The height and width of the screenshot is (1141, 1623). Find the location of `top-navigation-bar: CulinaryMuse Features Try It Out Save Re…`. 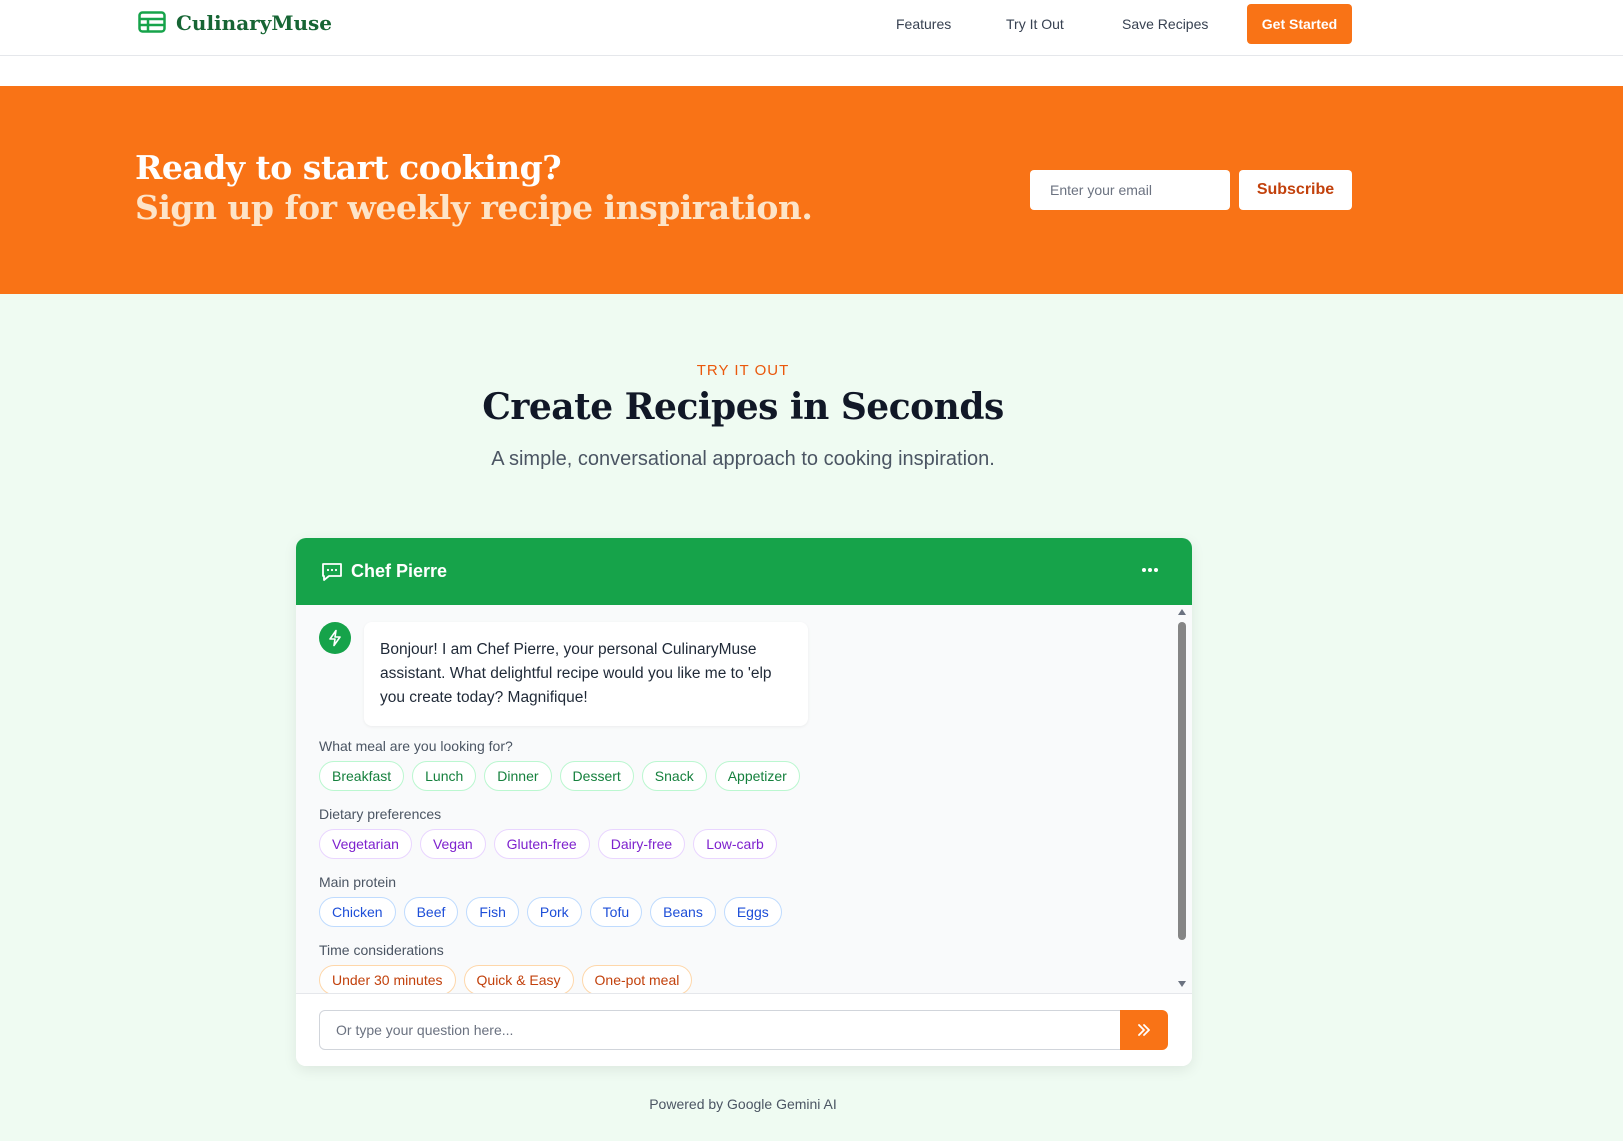

top-navigation-bar: CulinaryMuse Features Try It Out Save Re… is located at coordinates (811, 28).